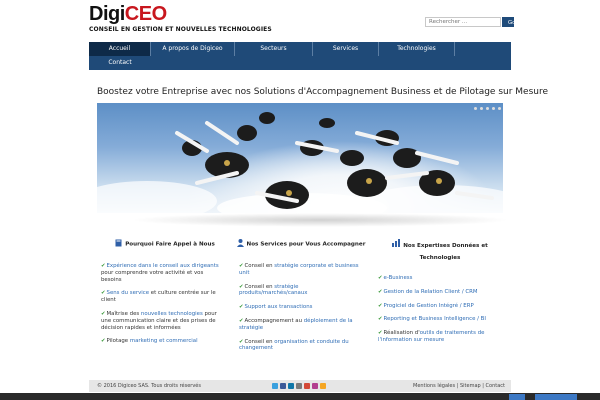  What do you see at coordinates (276, 307) in the screenshot?
I see `list-item: ✔Support aux transactions` at bounding box center [276, 307].